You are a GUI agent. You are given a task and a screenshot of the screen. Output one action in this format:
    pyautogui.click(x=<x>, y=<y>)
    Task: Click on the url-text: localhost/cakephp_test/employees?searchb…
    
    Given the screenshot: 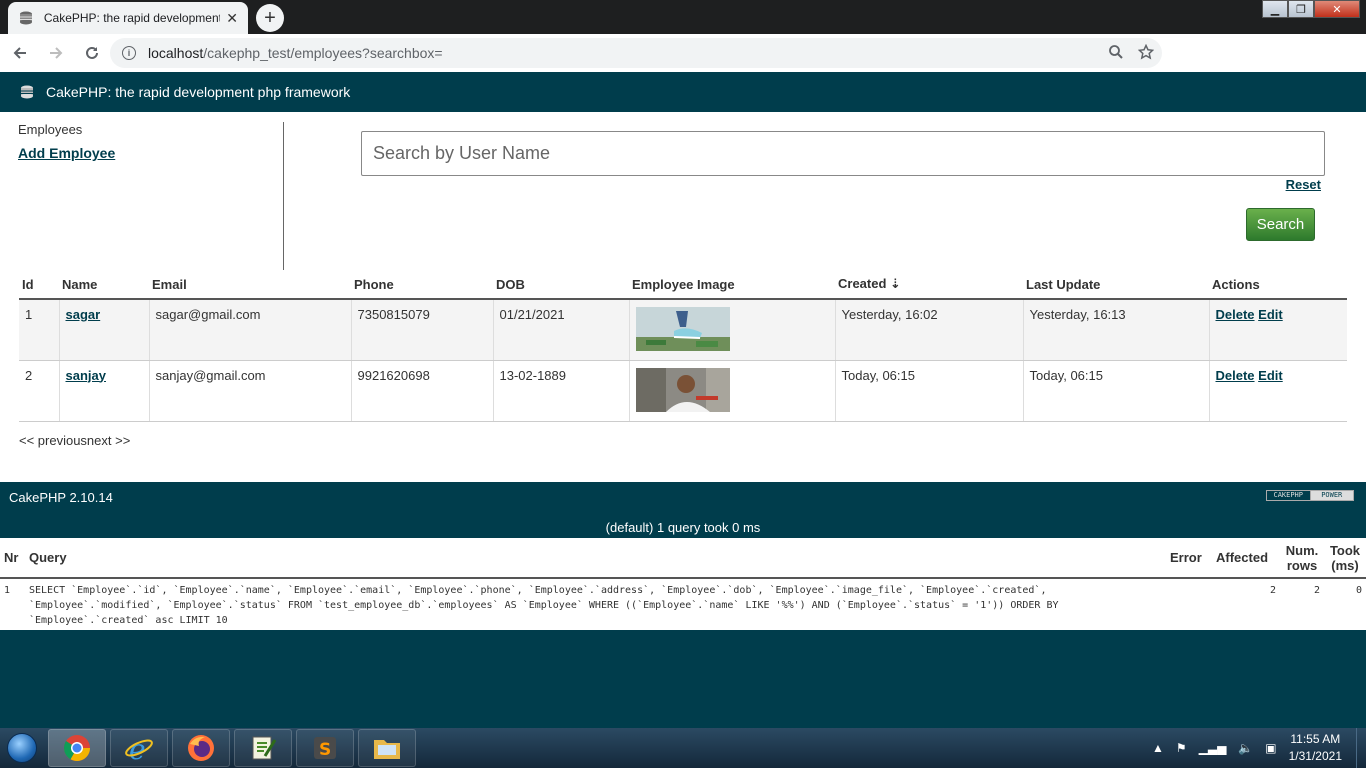 What is the action you would take?
    pyautogui.click(x=295, y=53)
    